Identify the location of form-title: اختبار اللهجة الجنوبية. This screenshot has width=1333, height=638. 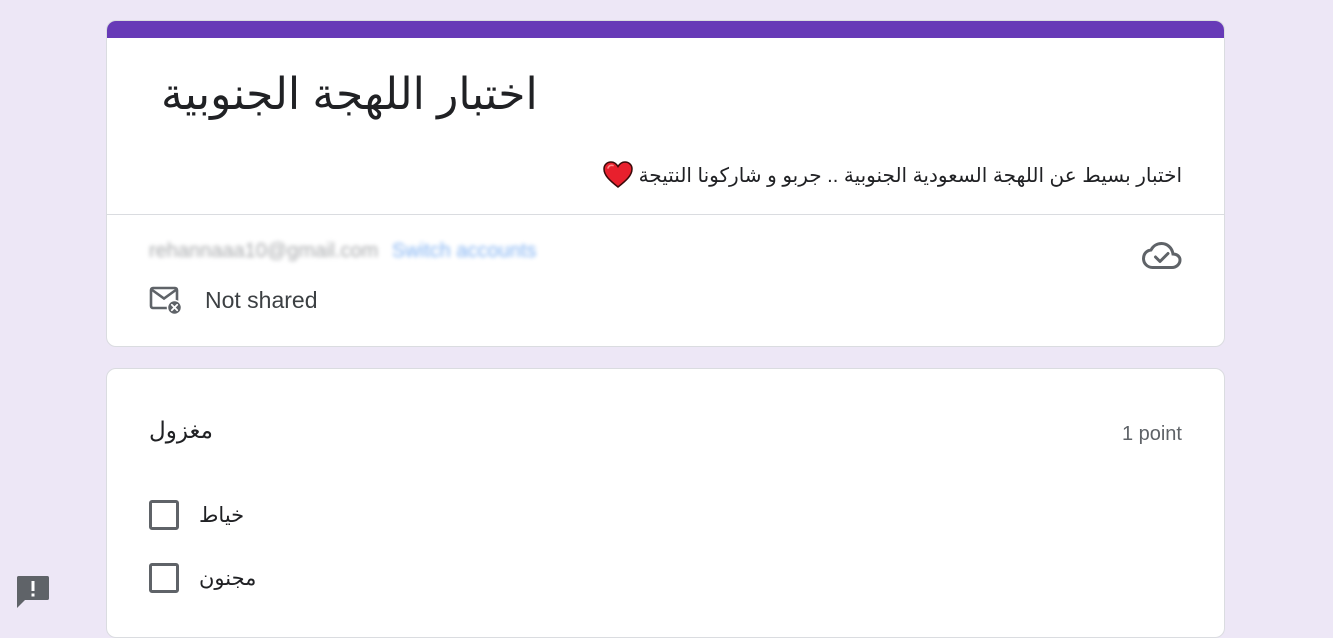
(349, 94).